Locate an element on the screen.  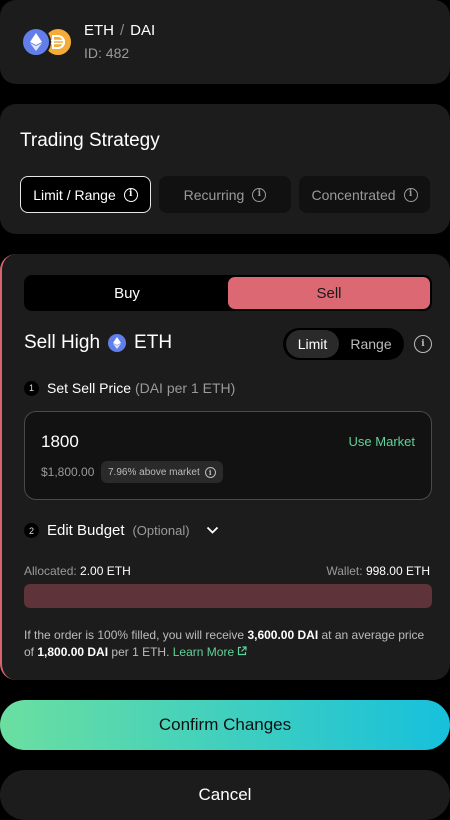
step-label: Set Sell Price is located at coordinates (89, 388).